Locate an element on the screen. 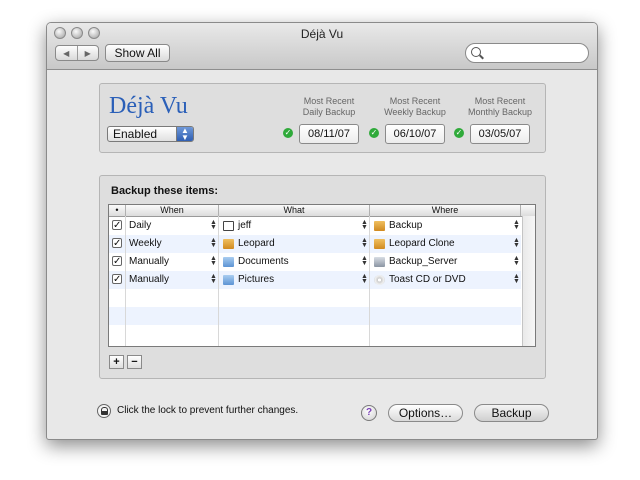 The image size is (640, 480). column-when: When is located at coordinates (172, 210).